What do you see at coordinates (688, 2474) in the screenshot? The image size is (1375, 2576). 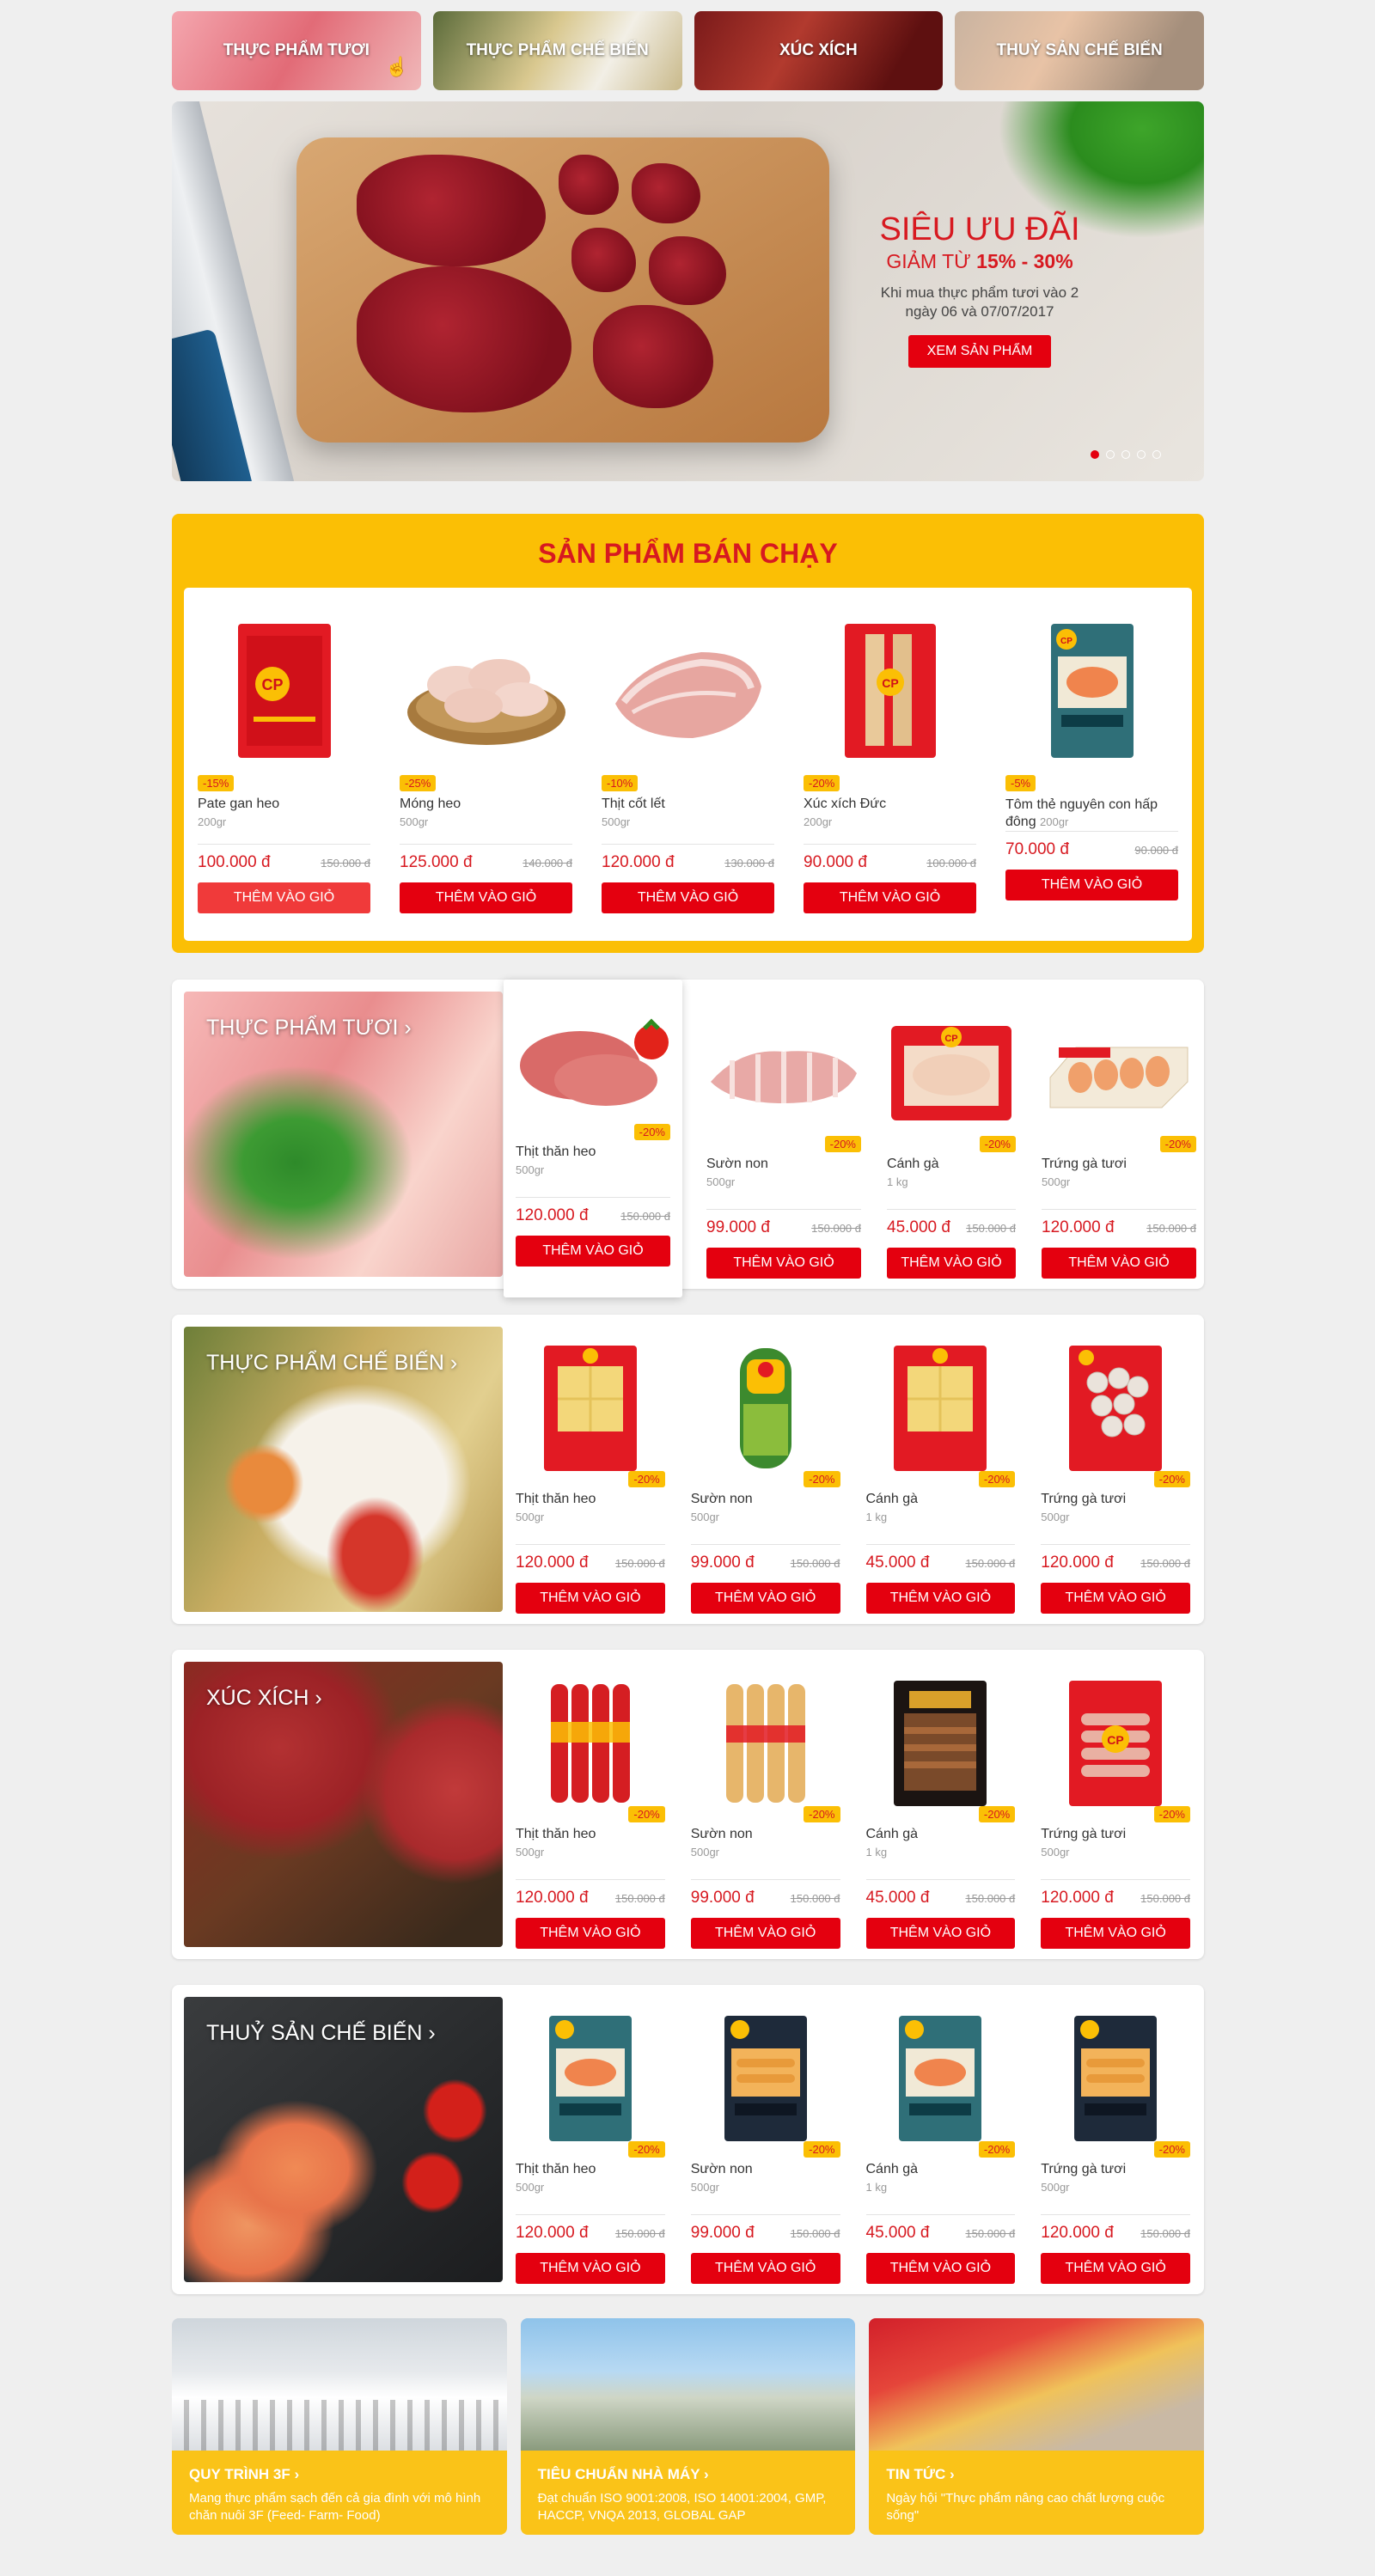 I see `info-title: TIÊU CHUẨN NHÀ MÁY ›` at bounding box center [688, 2474].